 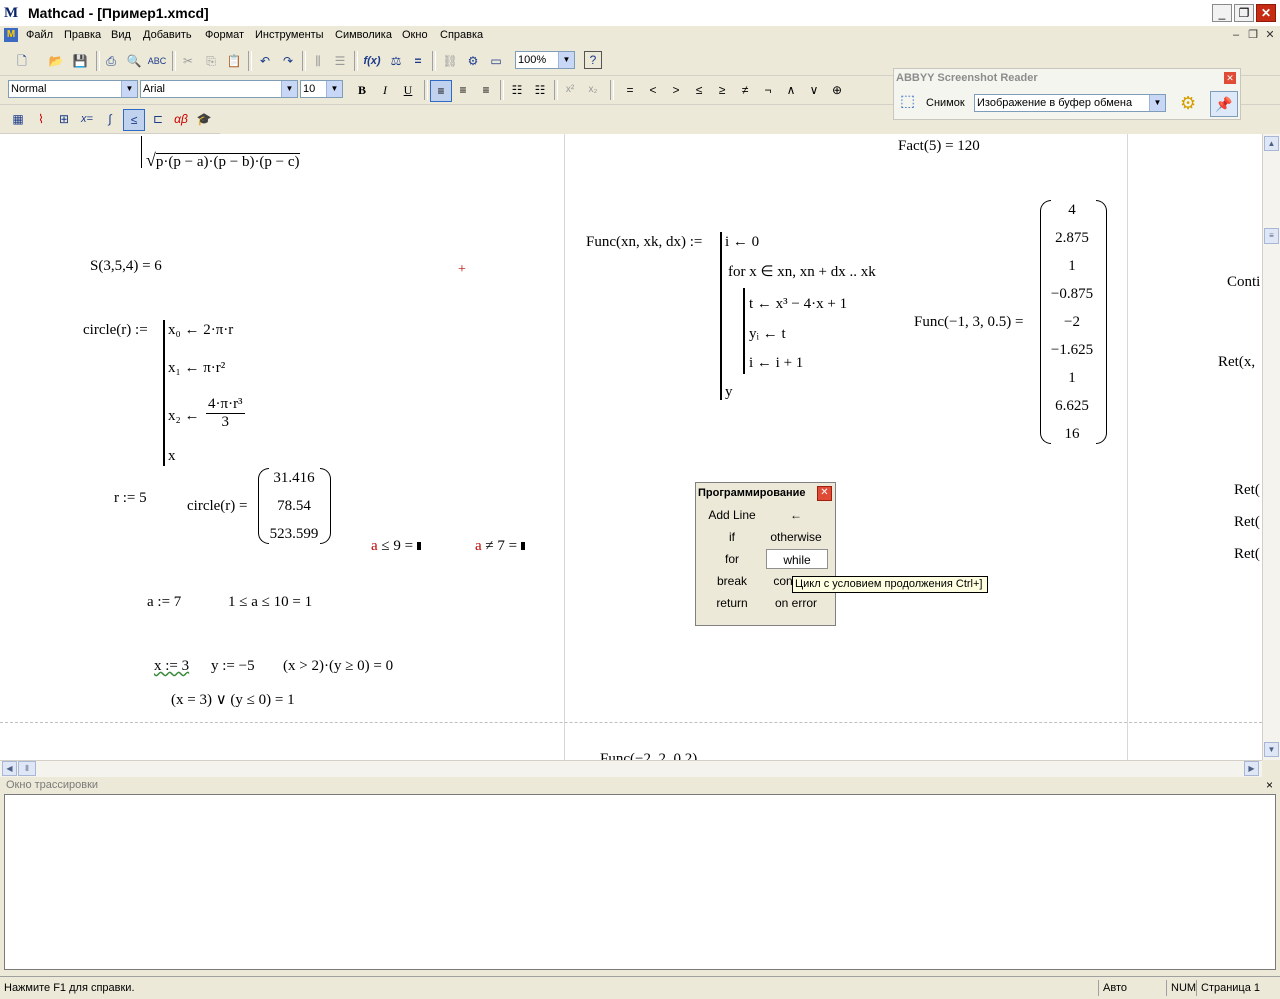 What do you see at coordinates (1269, 785) in the screenshot?
I see `trace-close-icon: ×` at bounding box center [1269, 785].